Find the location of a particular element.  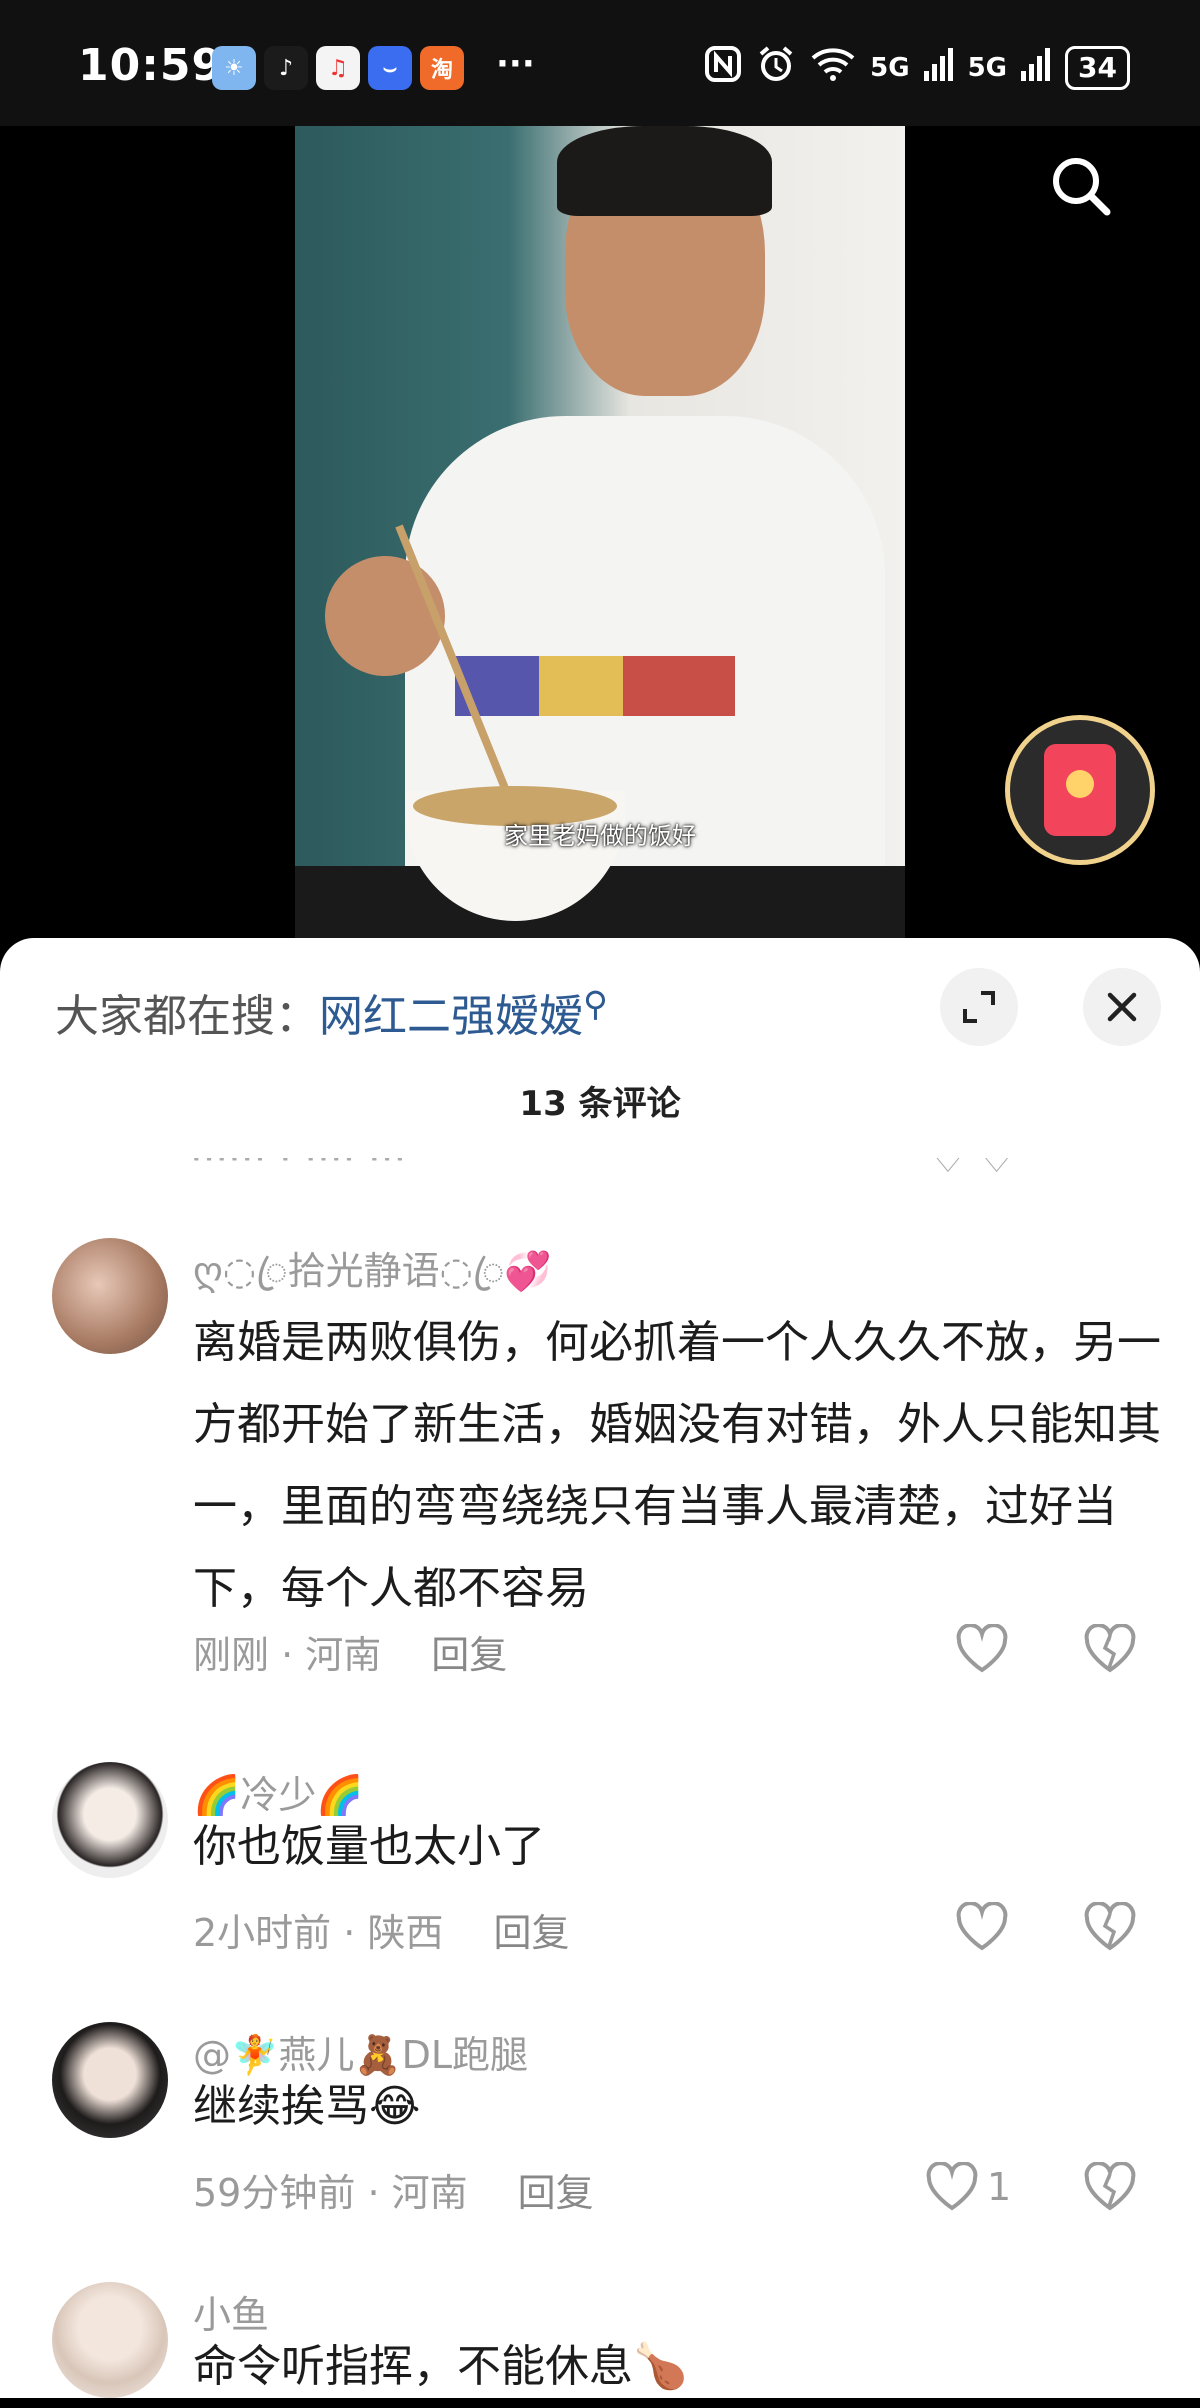

search-icon is located at coordinates (1082, 187).